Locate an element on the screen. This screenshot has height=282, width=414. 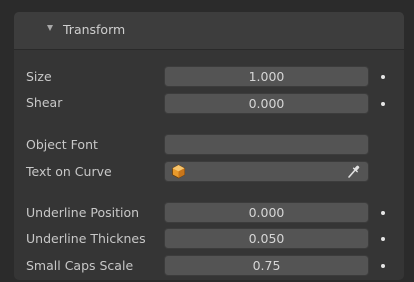
eyedropper-icon is located at coordinates (354, 171).